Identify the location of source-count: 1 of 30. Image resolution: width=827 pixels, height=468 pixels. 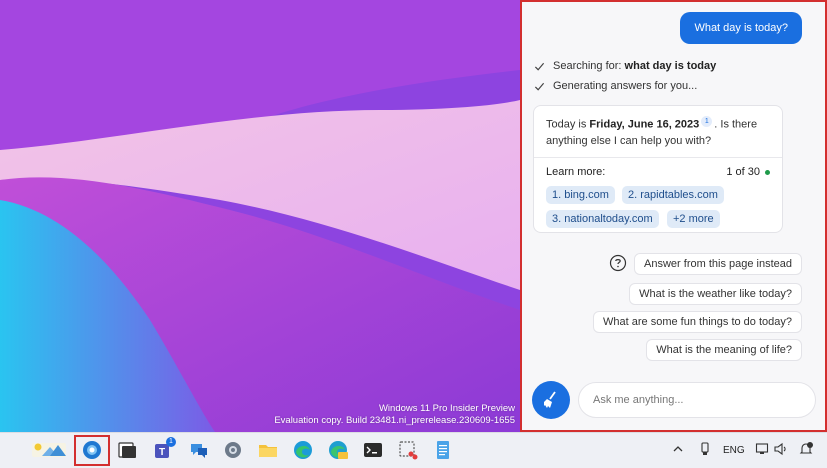
(748, 172).